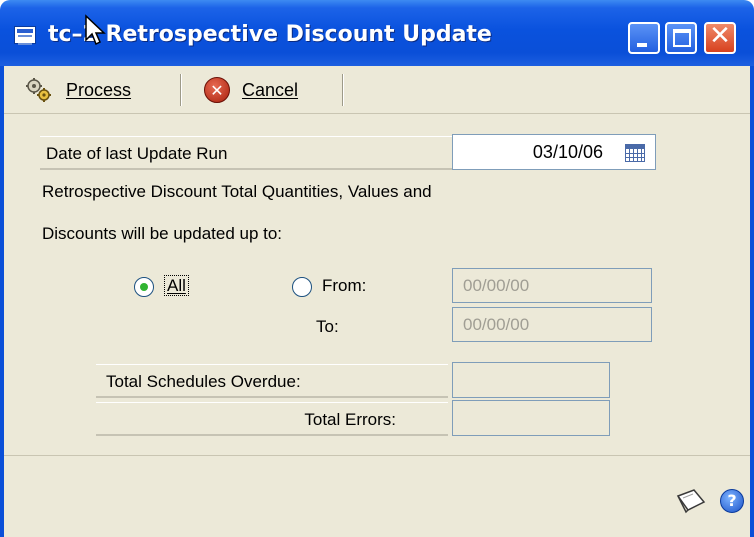  I want to click on close-icon: ✕, so click(720, 36).